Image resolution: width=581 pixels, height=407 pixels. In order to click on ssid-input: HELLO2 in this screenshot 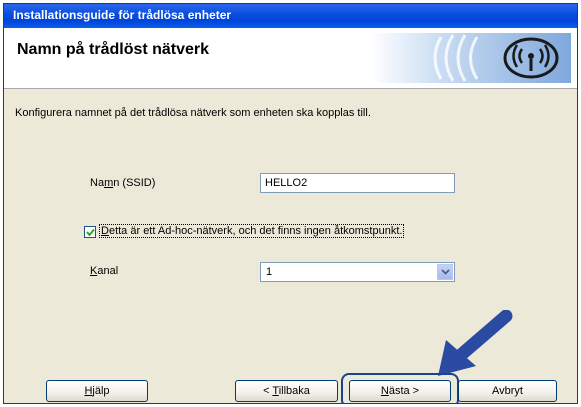, I will do `click(357, 183)`.